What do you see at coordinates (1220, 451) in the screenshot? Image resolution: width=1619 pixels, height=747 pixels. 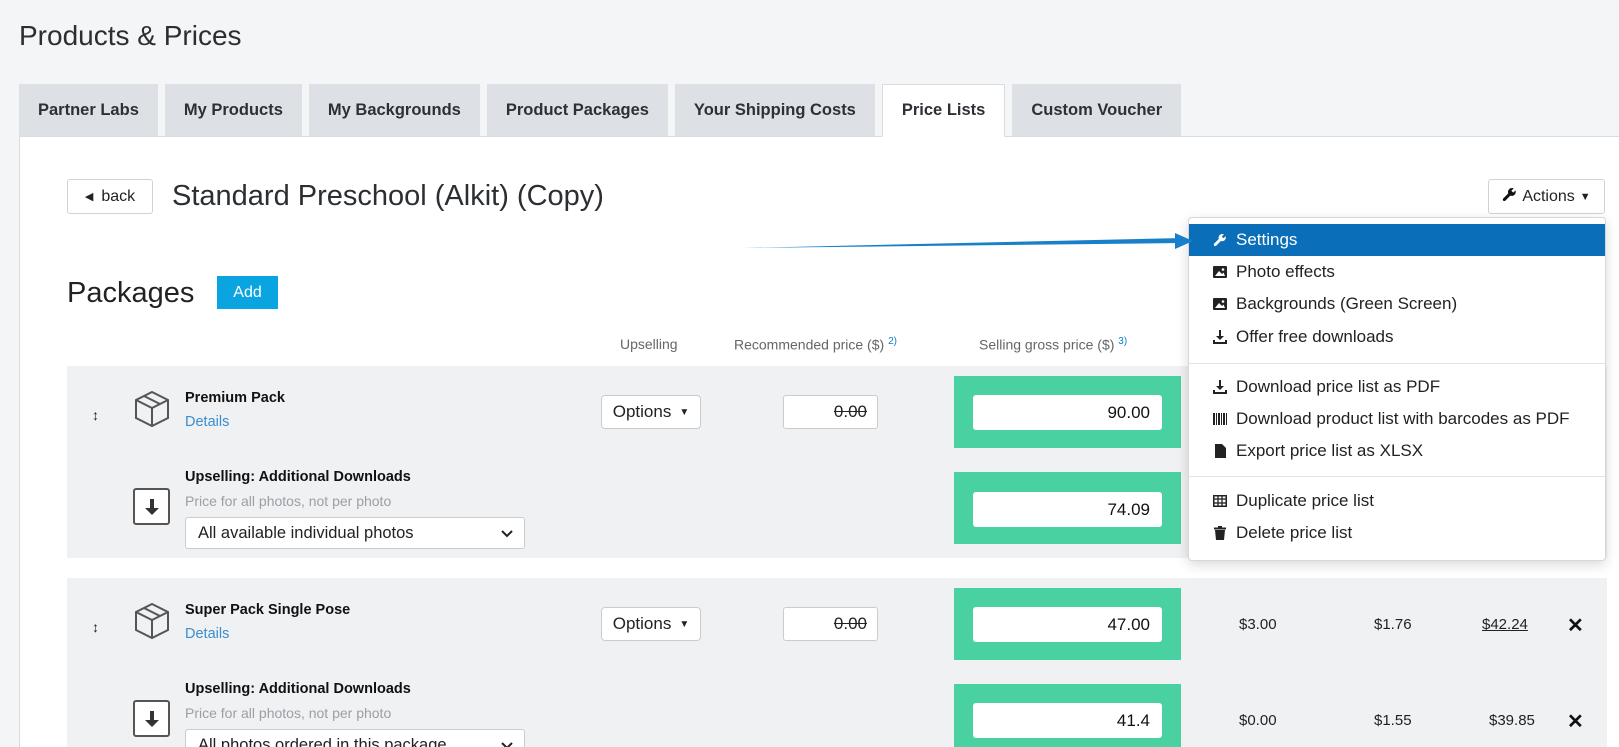 I see `file-icon` at bounding box center [1220, 451].